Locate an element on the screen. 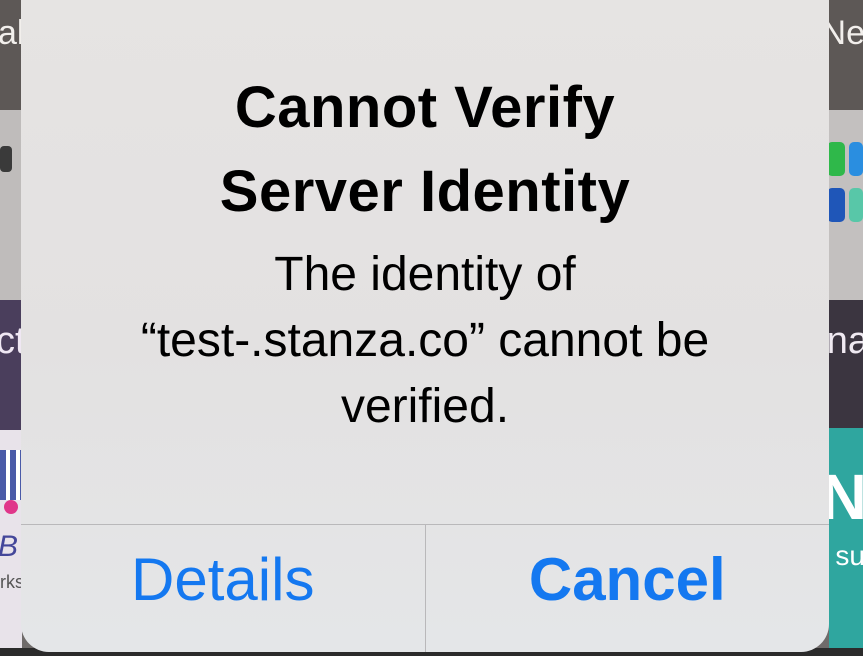 The image size is (863, 656). background-pattern is located at coordinates (11, 475).